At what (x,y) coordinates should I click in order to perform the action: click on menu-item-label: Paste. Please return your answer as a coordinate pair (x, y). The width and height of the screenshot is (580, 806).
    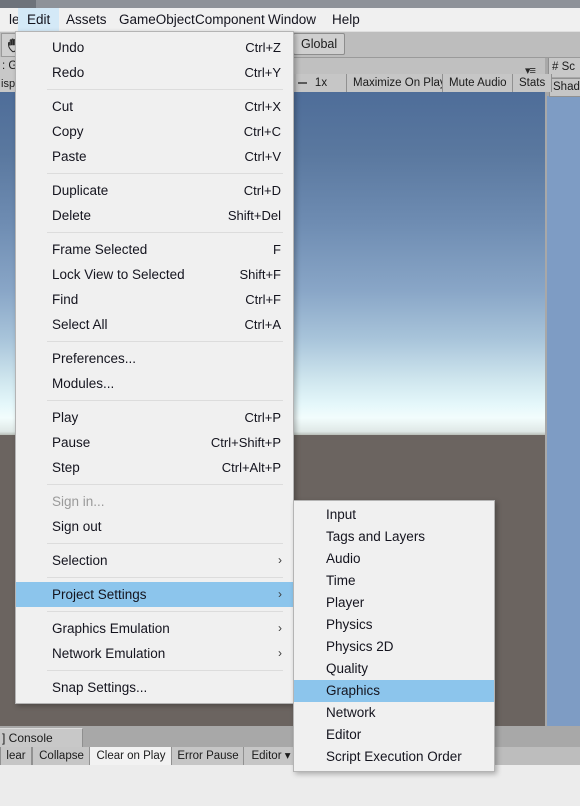
    Looking at the image, I should click on (69, 156).